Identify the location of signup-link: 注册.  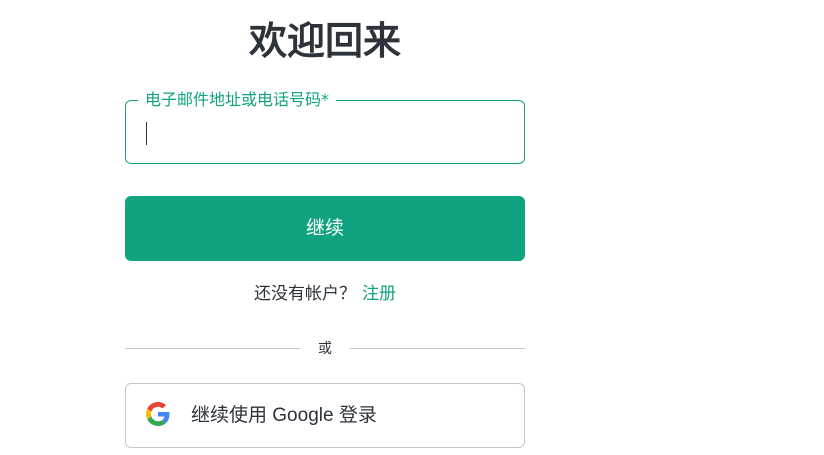
(379, 294).